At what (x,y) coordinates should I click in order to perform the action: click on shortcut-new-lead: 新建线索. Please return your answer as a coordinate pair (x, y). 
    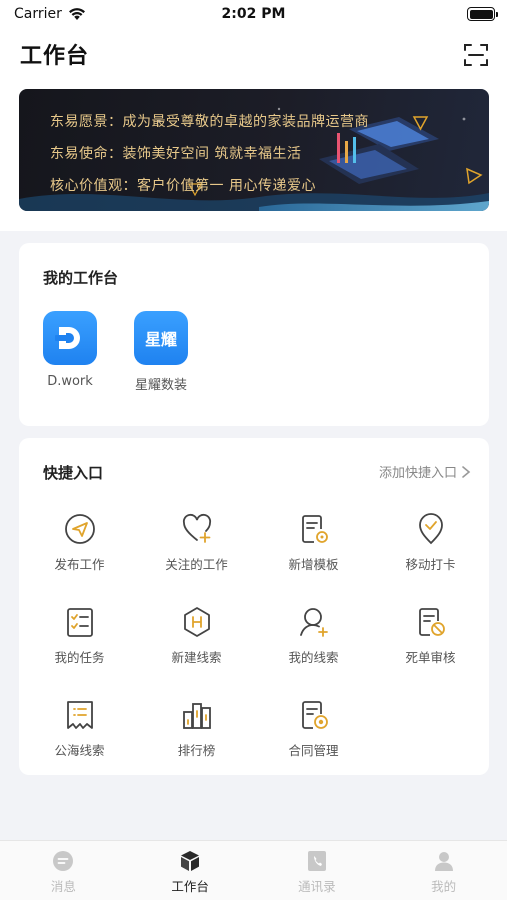
    Looking at the image, I should click on (196, 635).